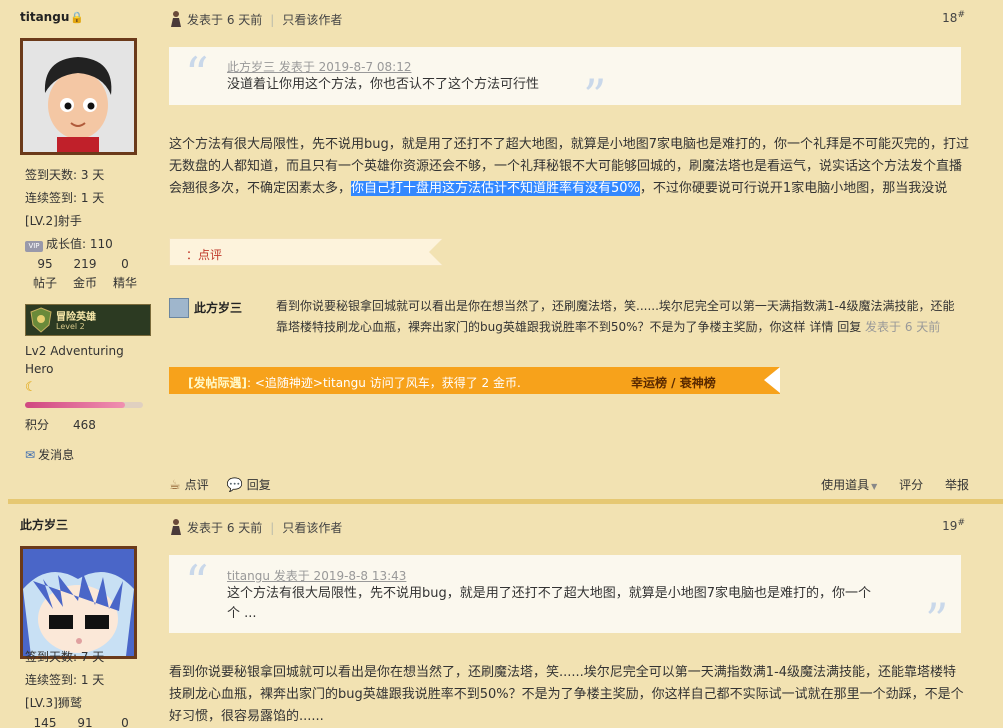  I want to click on post-actions-right: 使用道具 ▼ 评分 举报, so click(877, 484).